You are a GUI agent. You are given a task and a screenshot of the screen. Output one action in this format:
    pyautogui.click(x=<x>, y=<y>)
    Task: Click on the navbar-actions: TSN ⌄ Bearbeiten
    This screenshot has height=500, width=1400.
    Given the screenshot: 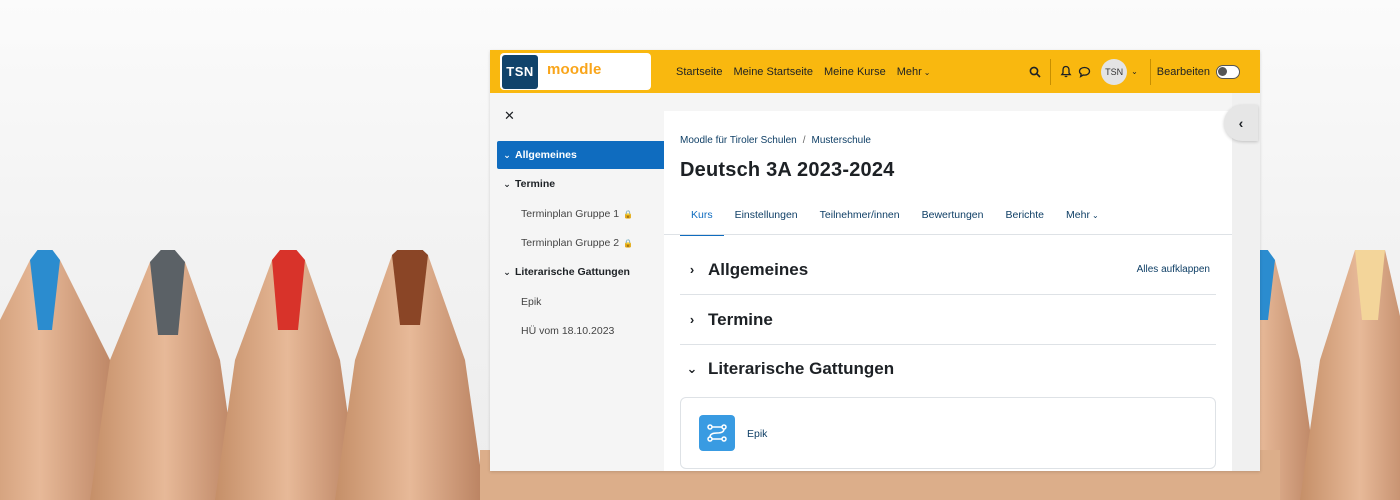 What is the action you would take?
    pyautogui.click(x=1133, y=71)
    